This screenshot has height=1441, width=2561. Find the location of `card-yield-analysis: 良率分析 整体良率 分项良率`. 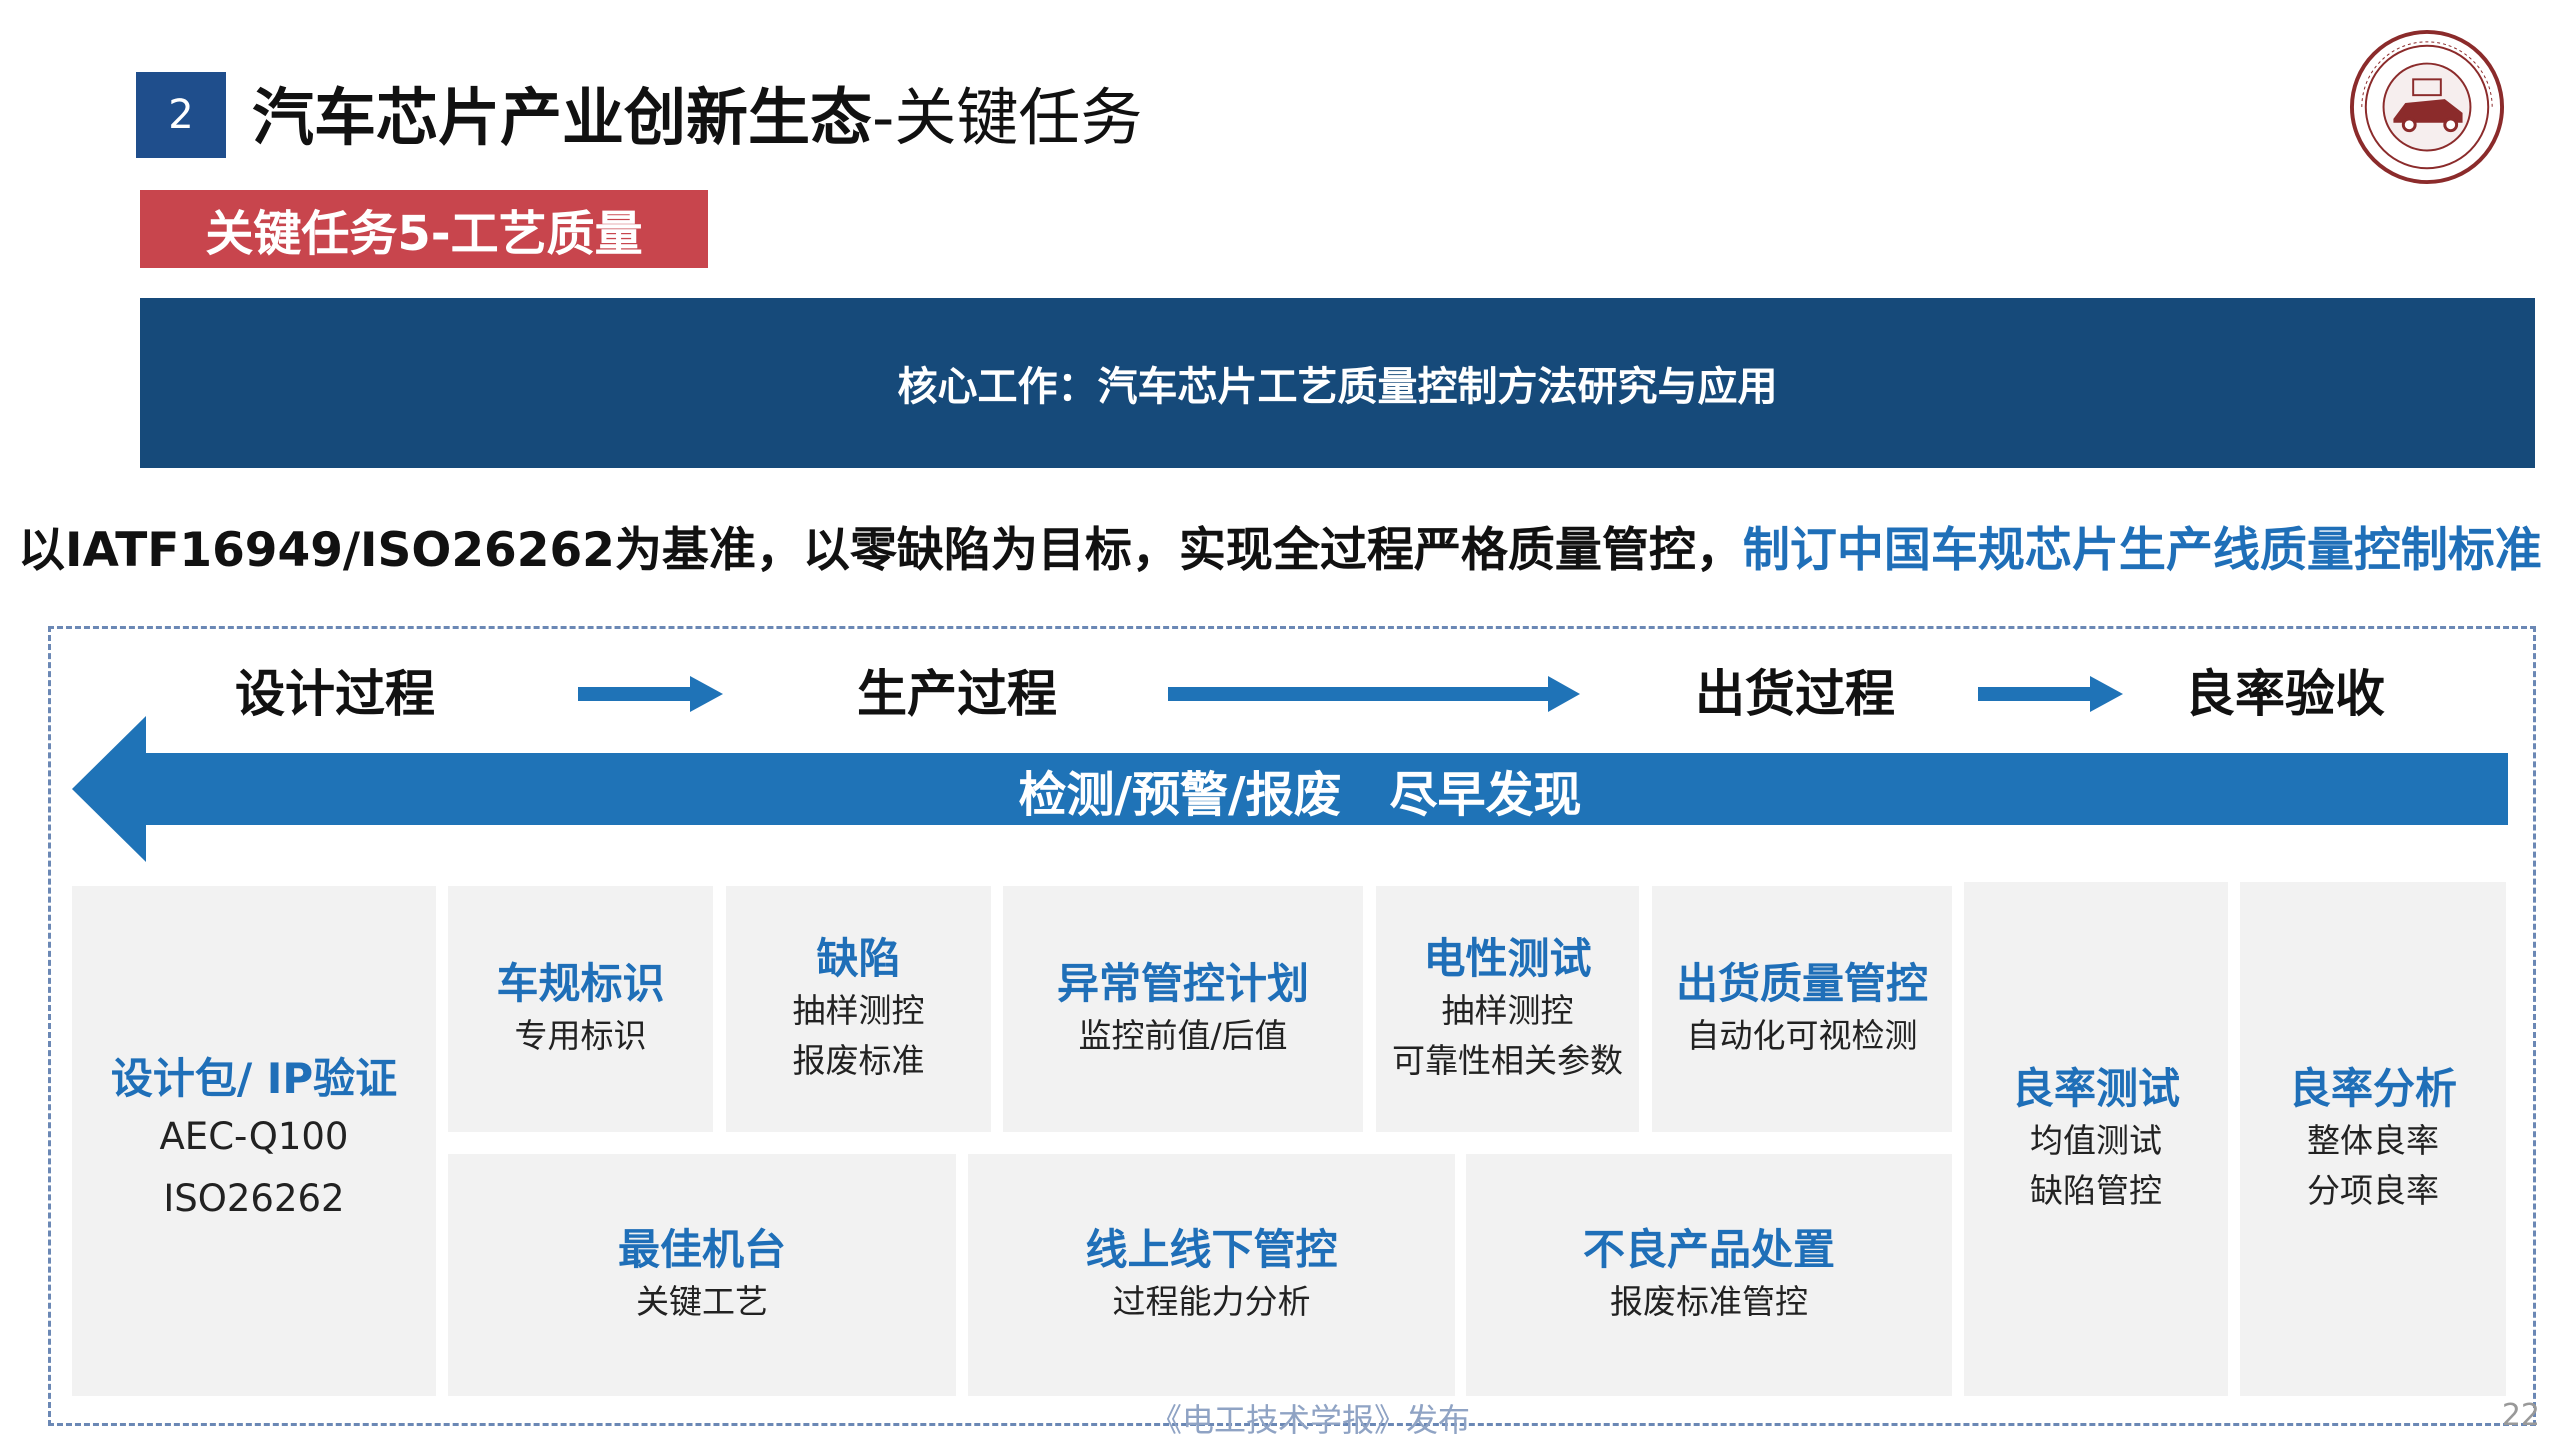

card-yield-analysis: 良率分析 整体良率 分项良率 is located at coordinates (2373, 1139).